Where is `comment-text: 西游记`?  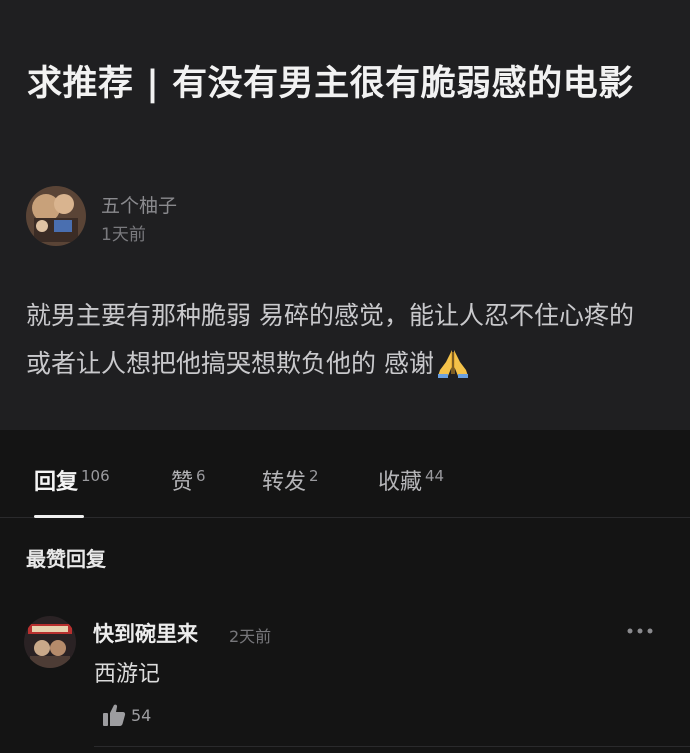 comment-text: 西游记 is located at coordinates (127, 674).